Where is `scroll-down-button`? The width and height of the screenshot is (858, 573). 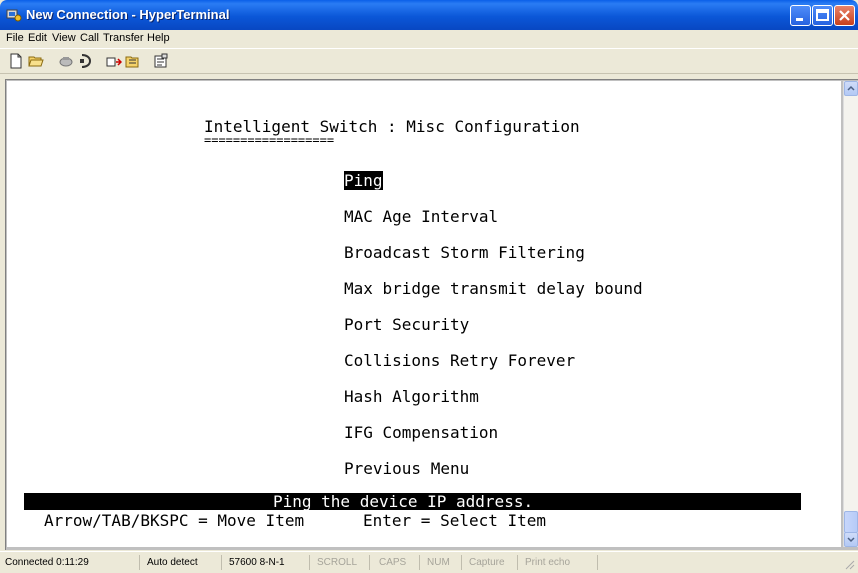
scroll-down-button is located at coordinates (851, 539).